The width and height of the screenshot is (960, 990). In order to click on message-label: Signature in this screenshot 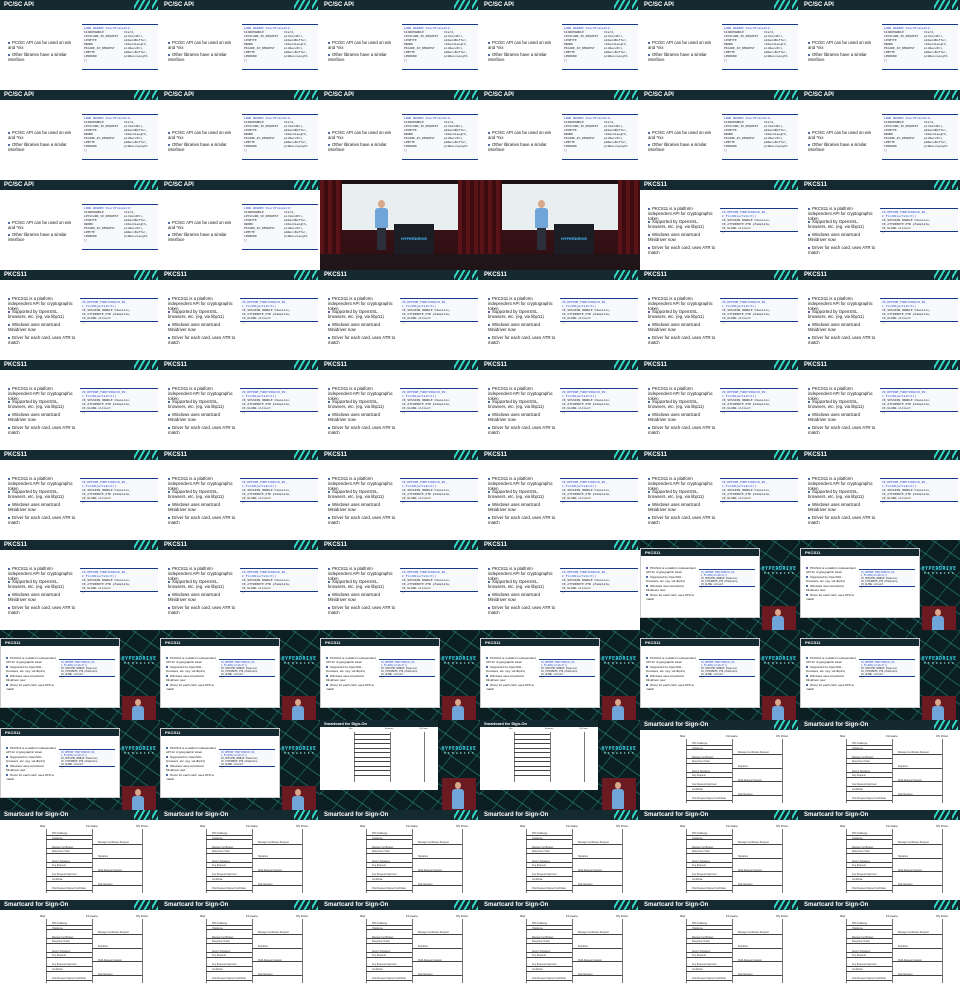, I will do `click(743, 946)`.